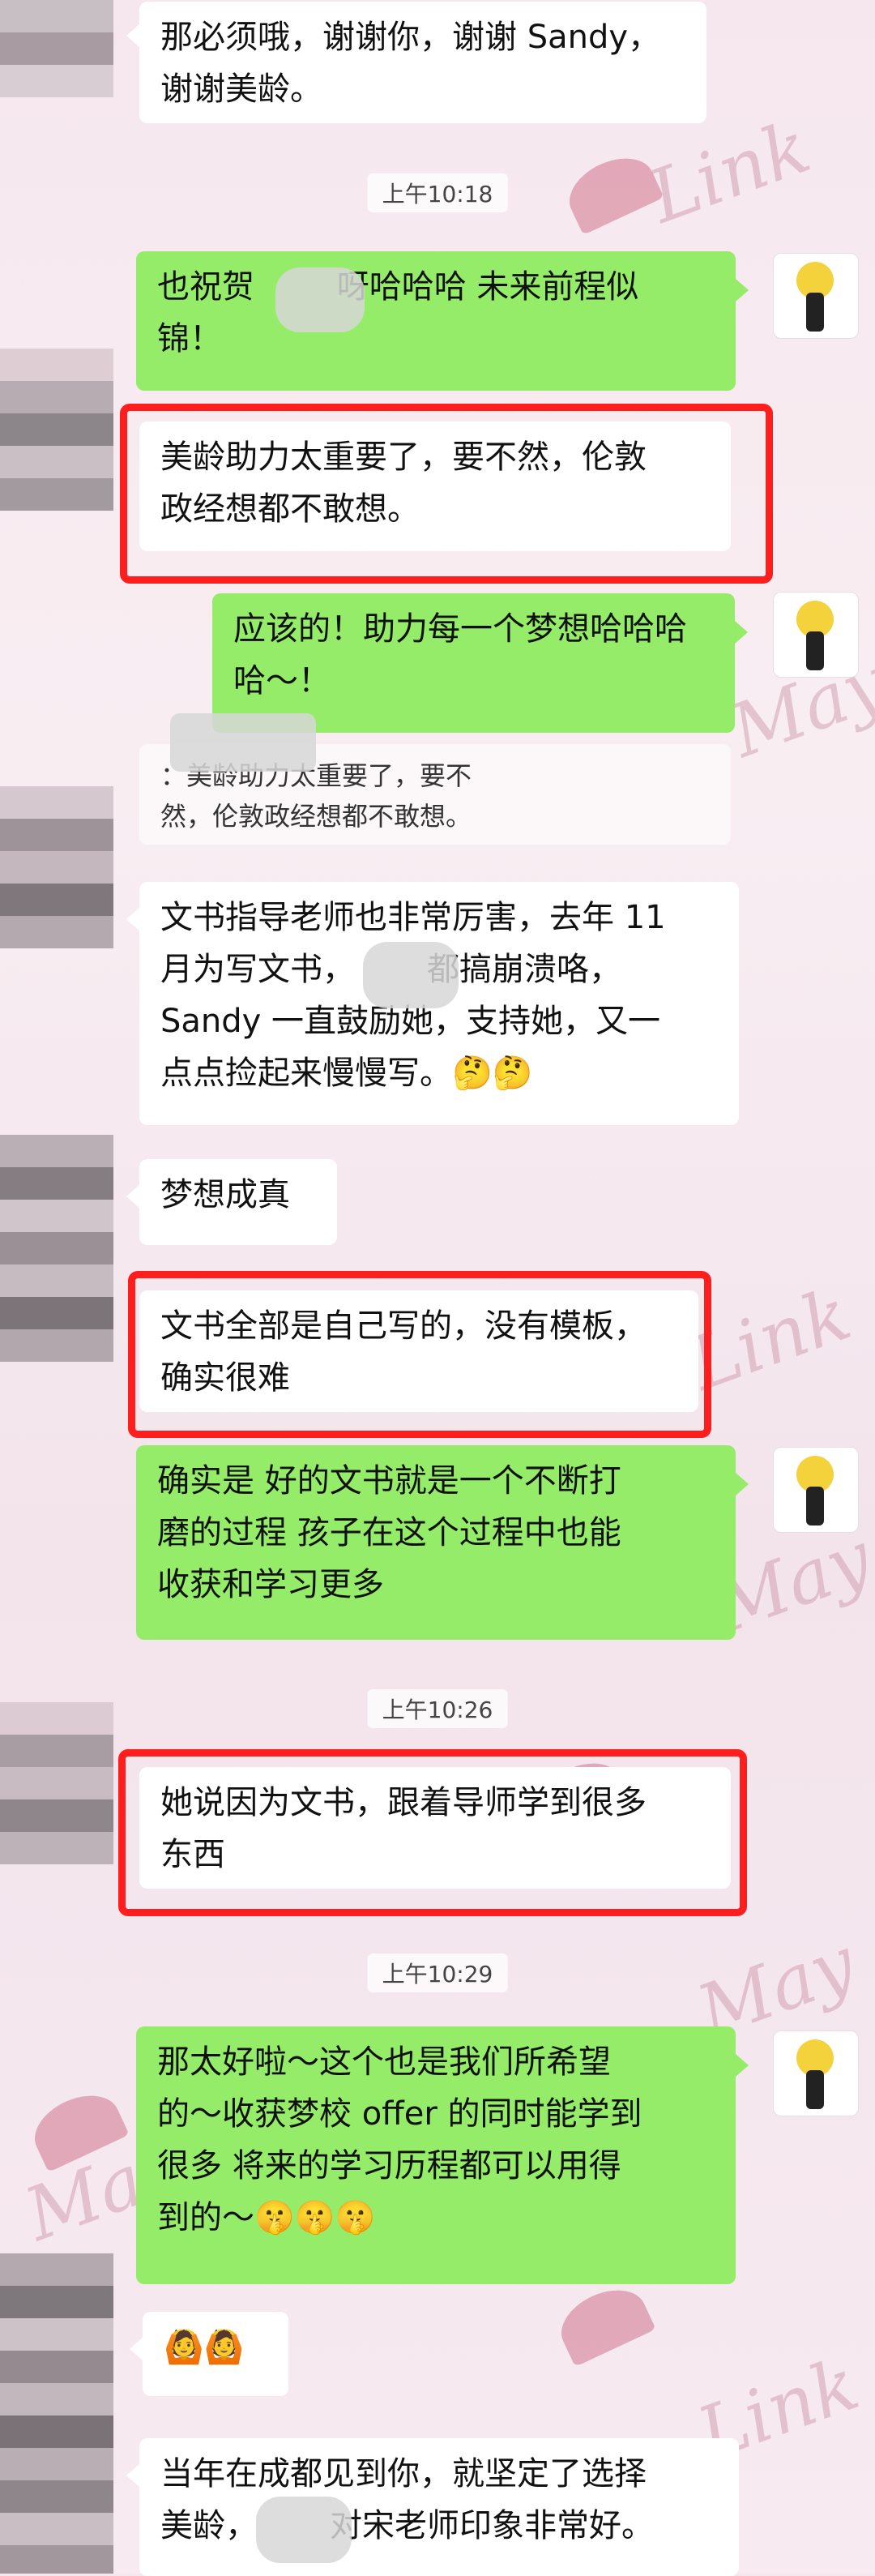  I want to click on message-bubble: 🙆🙆, so click(215, 2354).